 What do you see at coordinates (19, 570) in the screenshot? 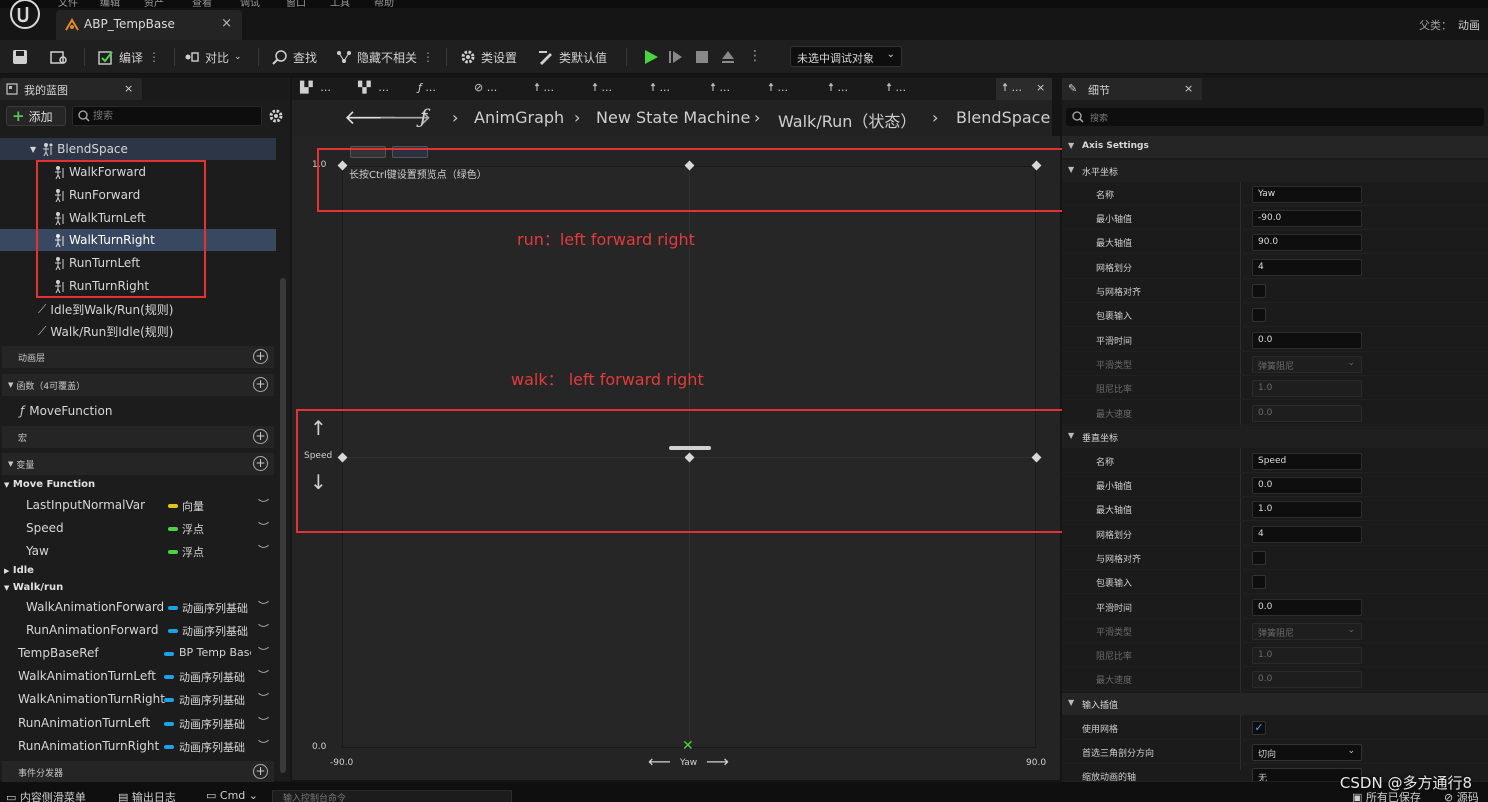
I see `group-idle: ▶ Idle` at bounding box center [19, 570].